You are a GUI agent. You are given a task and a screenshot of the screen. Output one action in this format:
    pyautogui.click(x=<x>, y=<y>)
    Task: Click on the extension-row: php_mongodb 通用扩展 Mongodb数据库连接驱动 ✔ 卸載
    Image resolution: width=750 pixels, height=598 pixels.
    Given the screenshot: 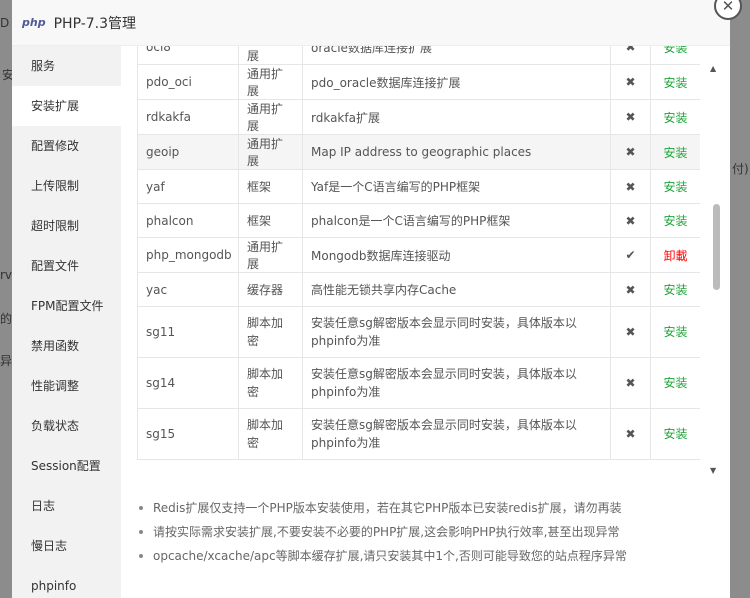 What is the action you would take?
    pyautogui.click(x=418, y=255)
    